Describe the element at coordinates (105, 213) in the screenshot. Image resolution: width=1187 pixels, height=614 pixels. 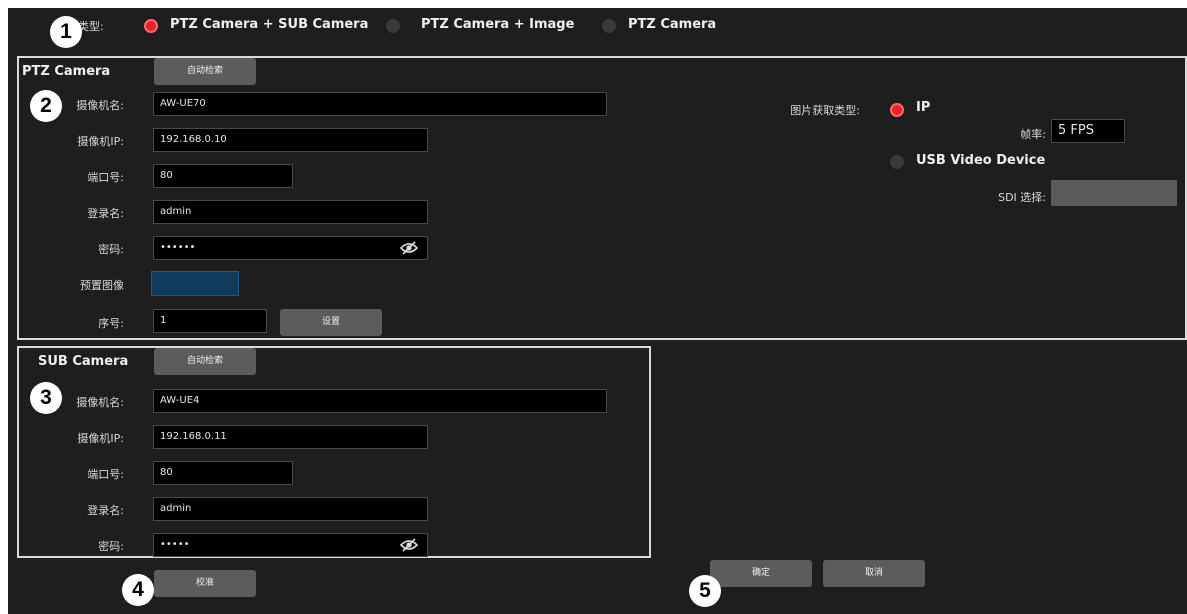
I see `ptz-user-label: 登录名:` at that location.